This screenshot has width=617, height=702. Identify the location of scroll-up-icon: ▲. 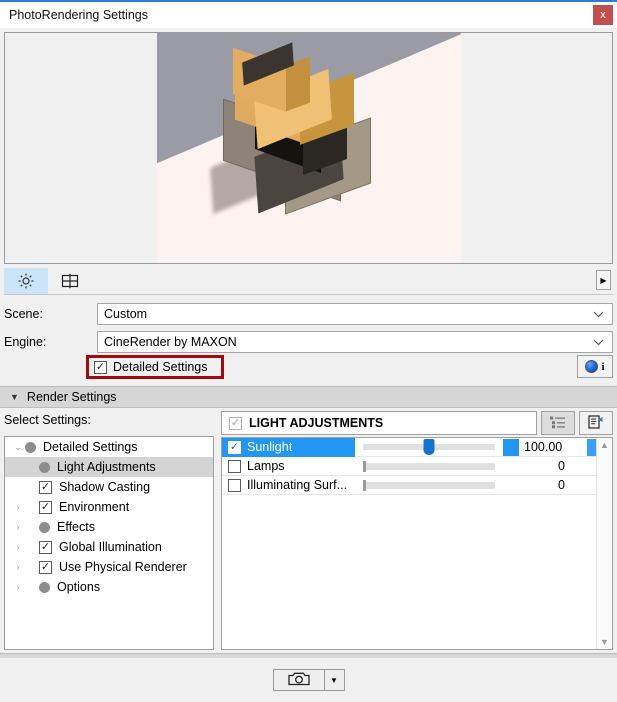
(604, 445).